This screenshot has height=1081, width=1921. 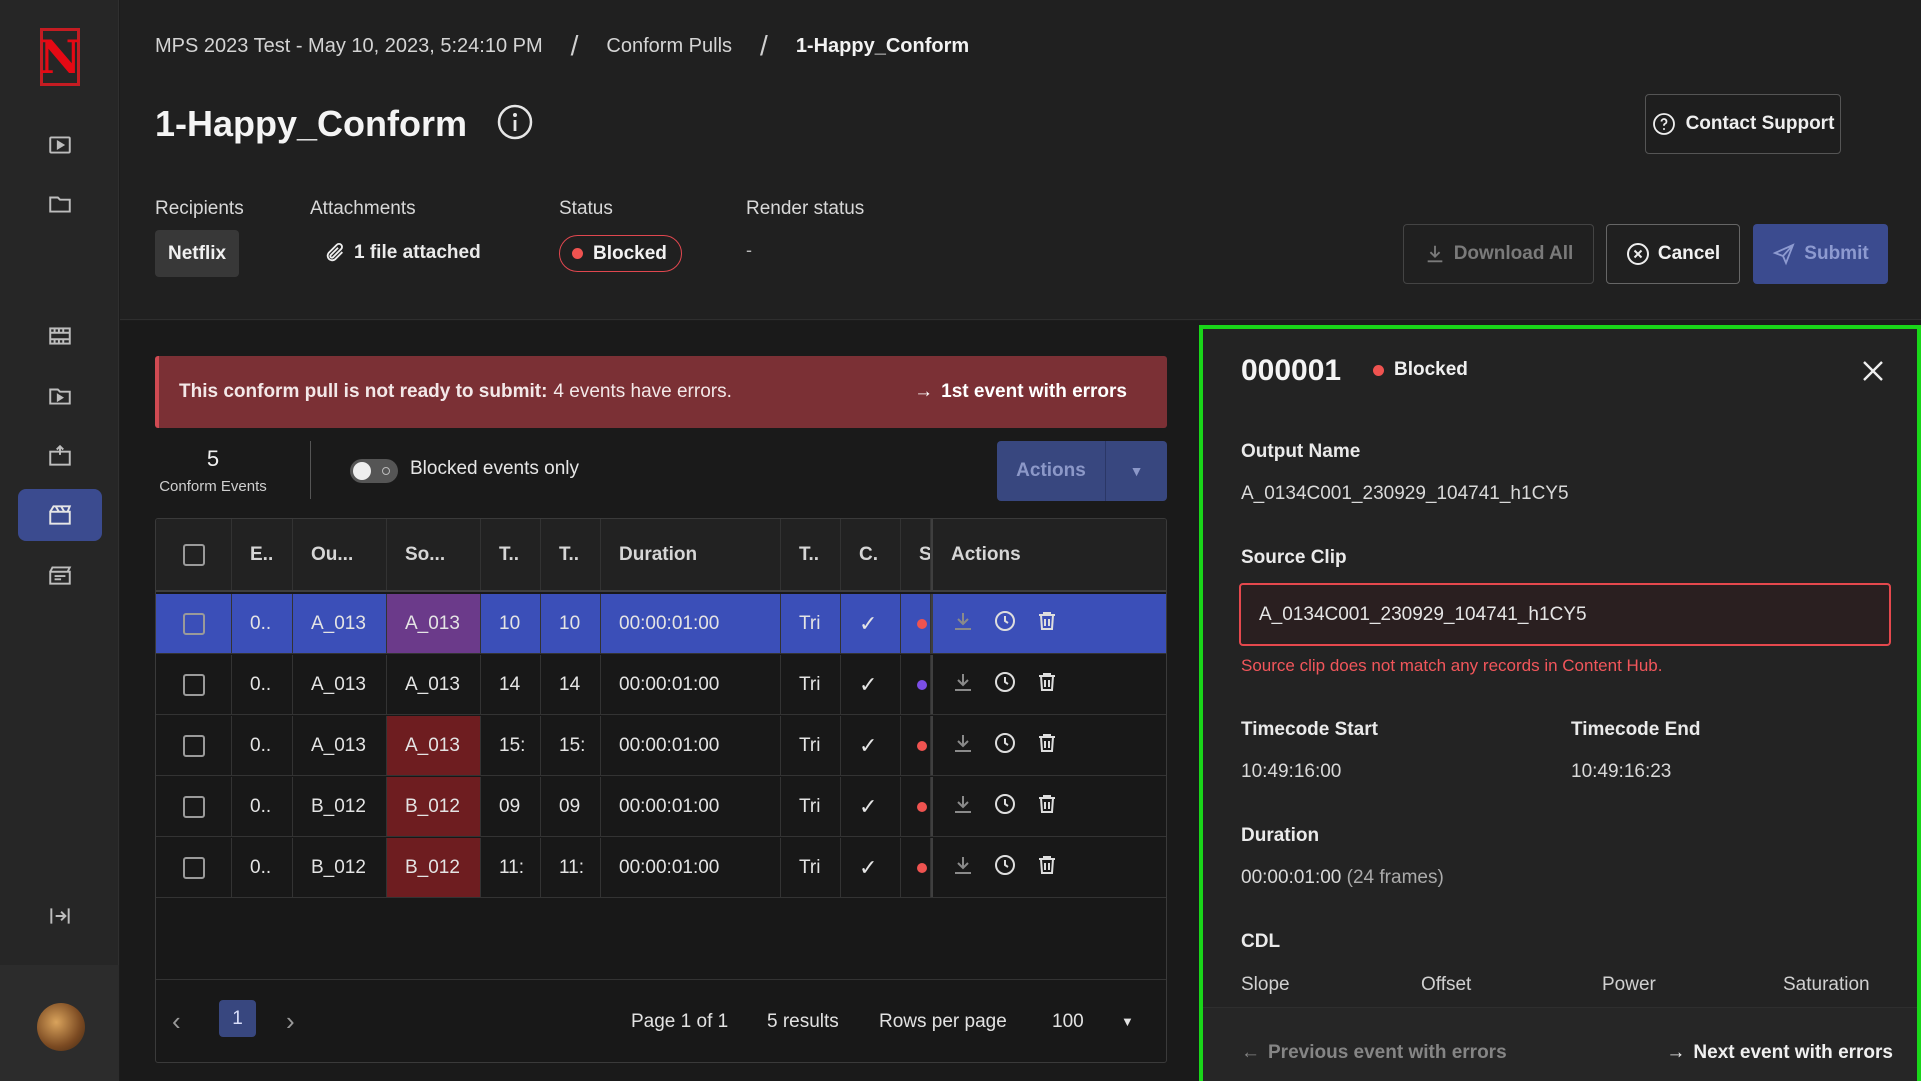 I want to click on select-all-checkbox, so click(x=193, y=554).